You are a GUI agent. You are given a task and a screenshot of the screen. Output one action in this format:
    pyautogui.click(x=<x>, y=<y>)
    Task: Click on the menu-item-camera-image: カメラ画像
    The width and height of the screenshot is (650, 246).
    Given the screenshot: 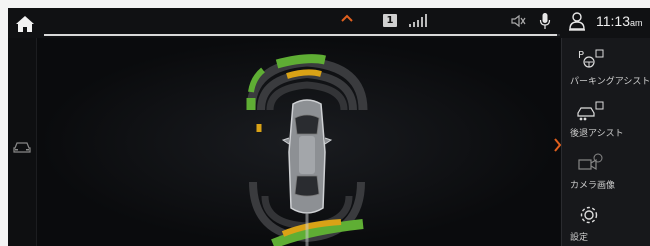 What is the action you would take?
    pyautogui.click(x=606, y=171)
    